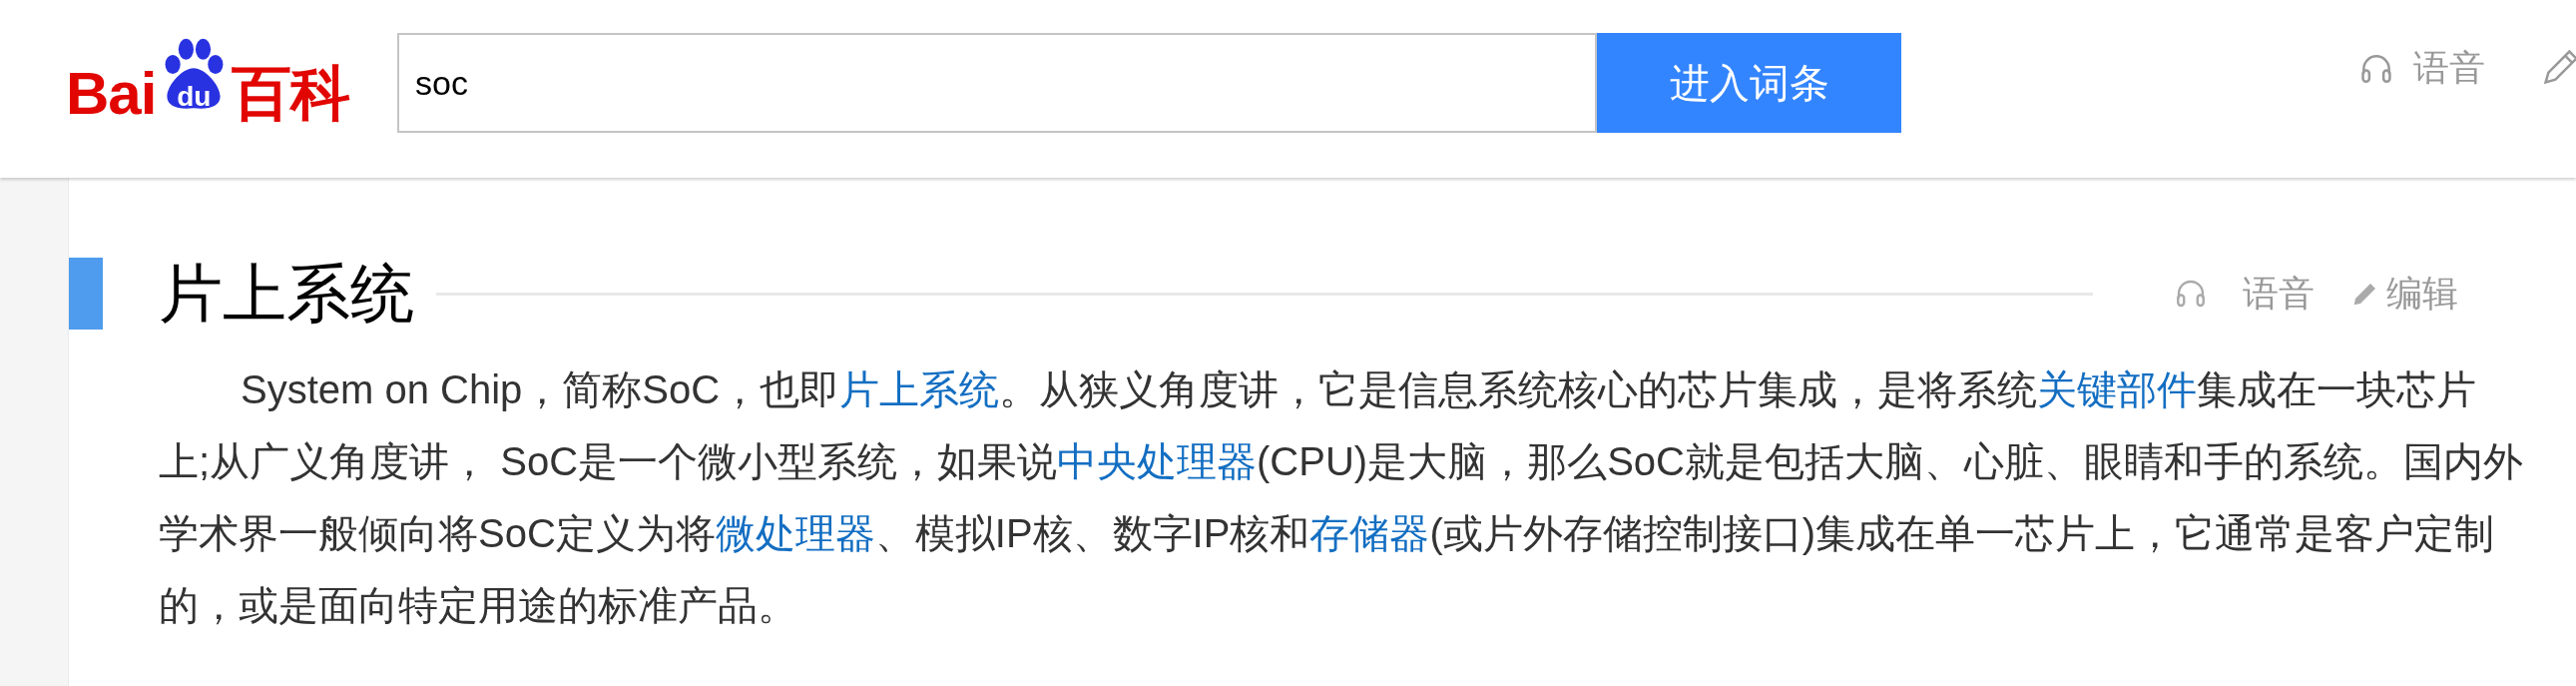  I want to click on link: 关键部件, so click(2118, 389).